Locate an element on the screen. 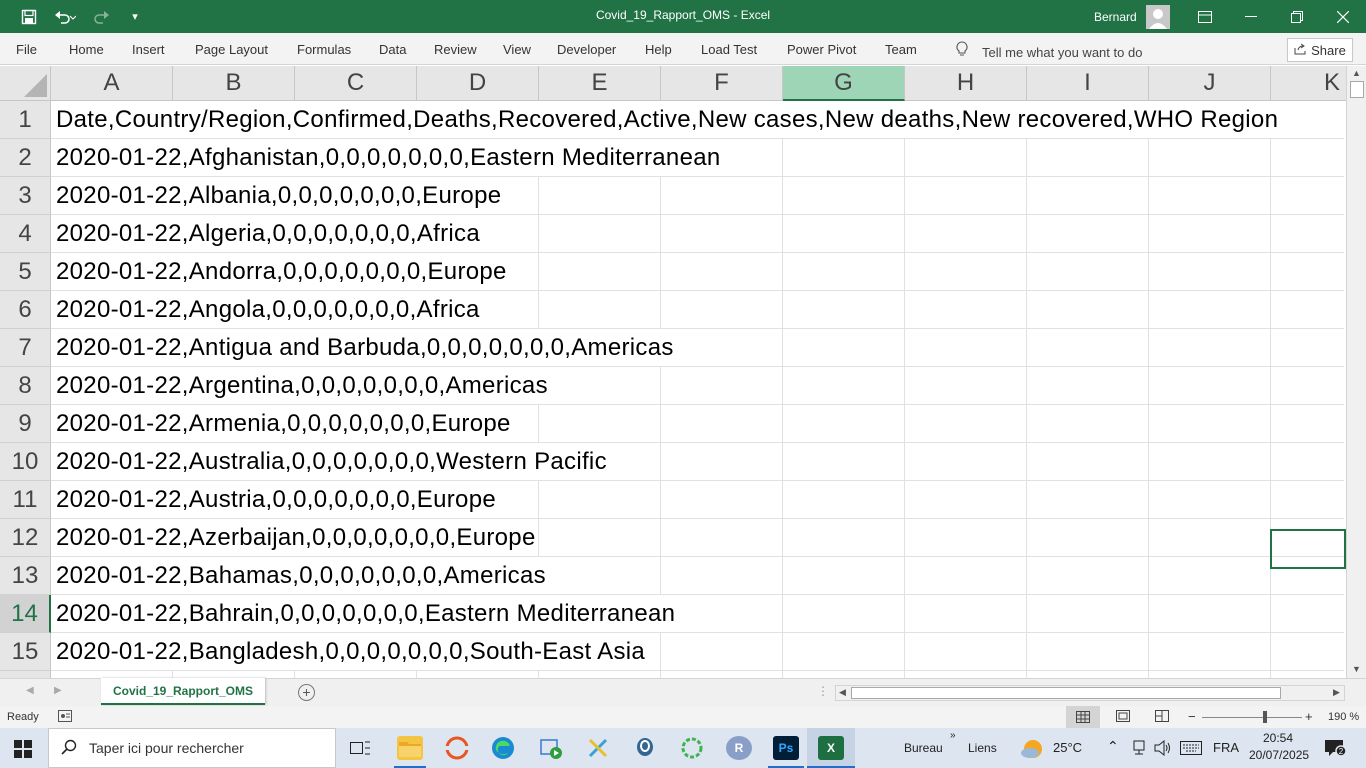 This screenshot has height=768, width=1366. undo-icon is located at coordinates (65, 16).